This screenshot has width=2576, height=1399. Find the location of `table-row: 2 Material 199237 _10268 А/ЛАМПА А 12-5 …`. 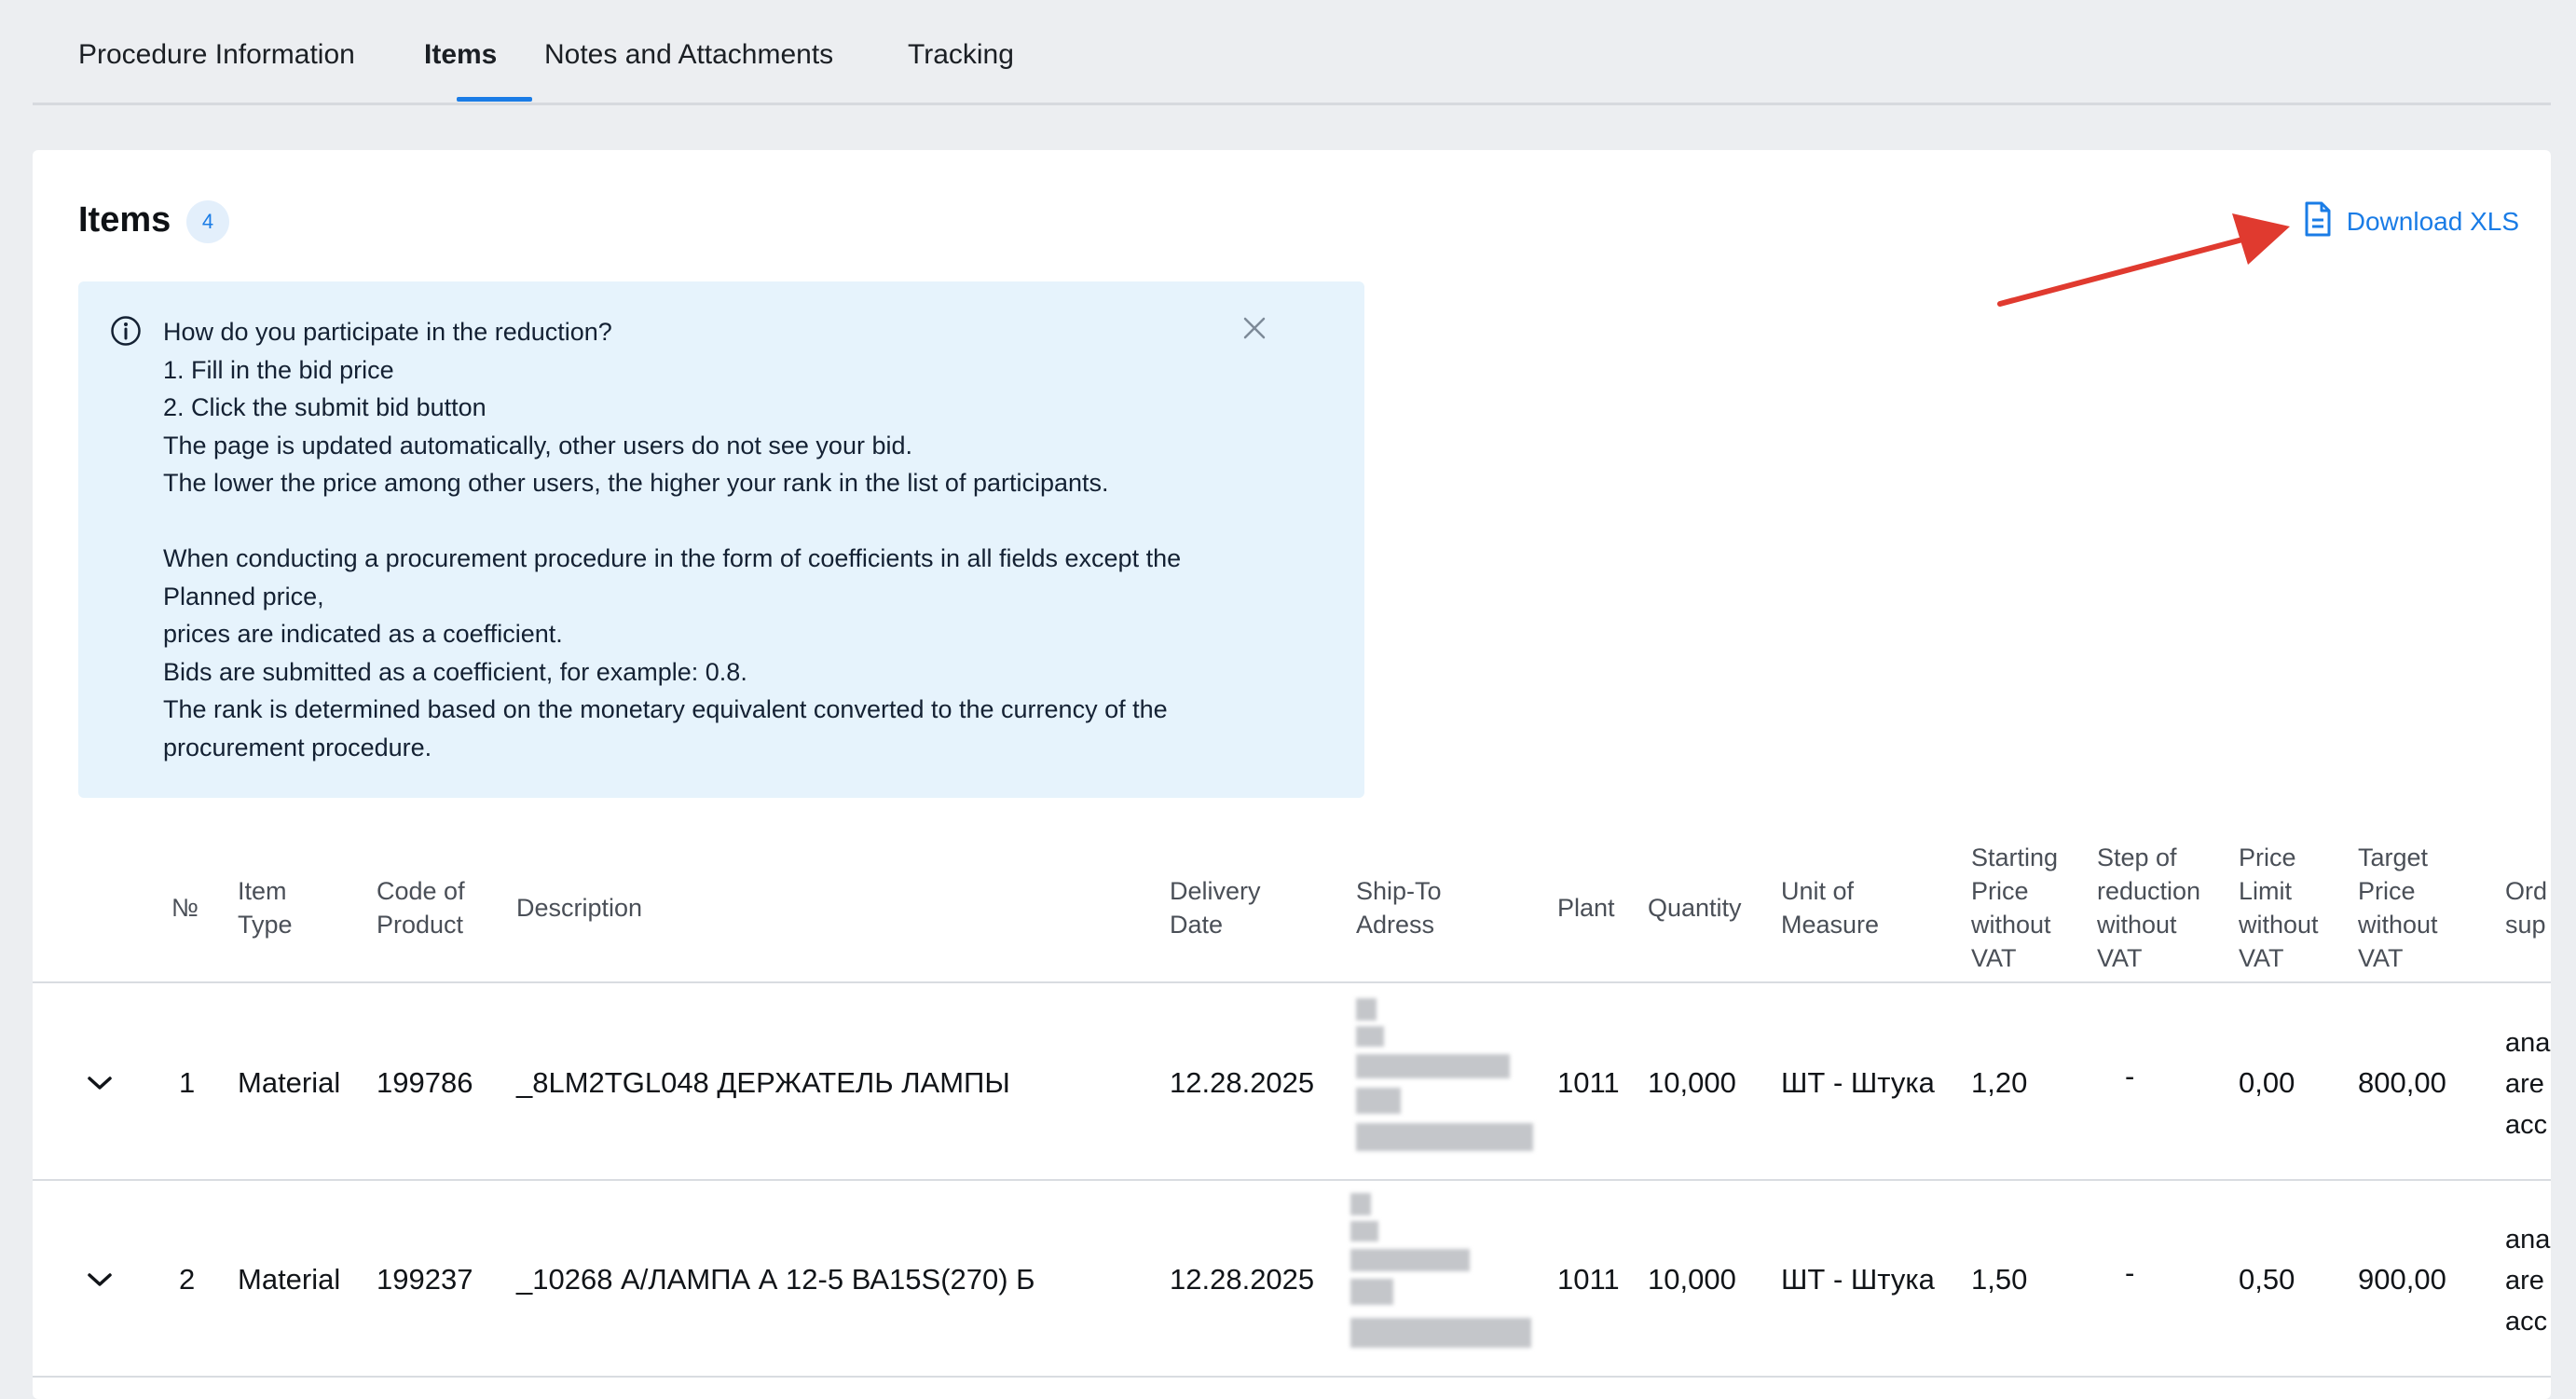

table-row: 2 Material 199237 _10268 А/ЛАМПА А 12-5 … is located at coordinates (1292, 1280).